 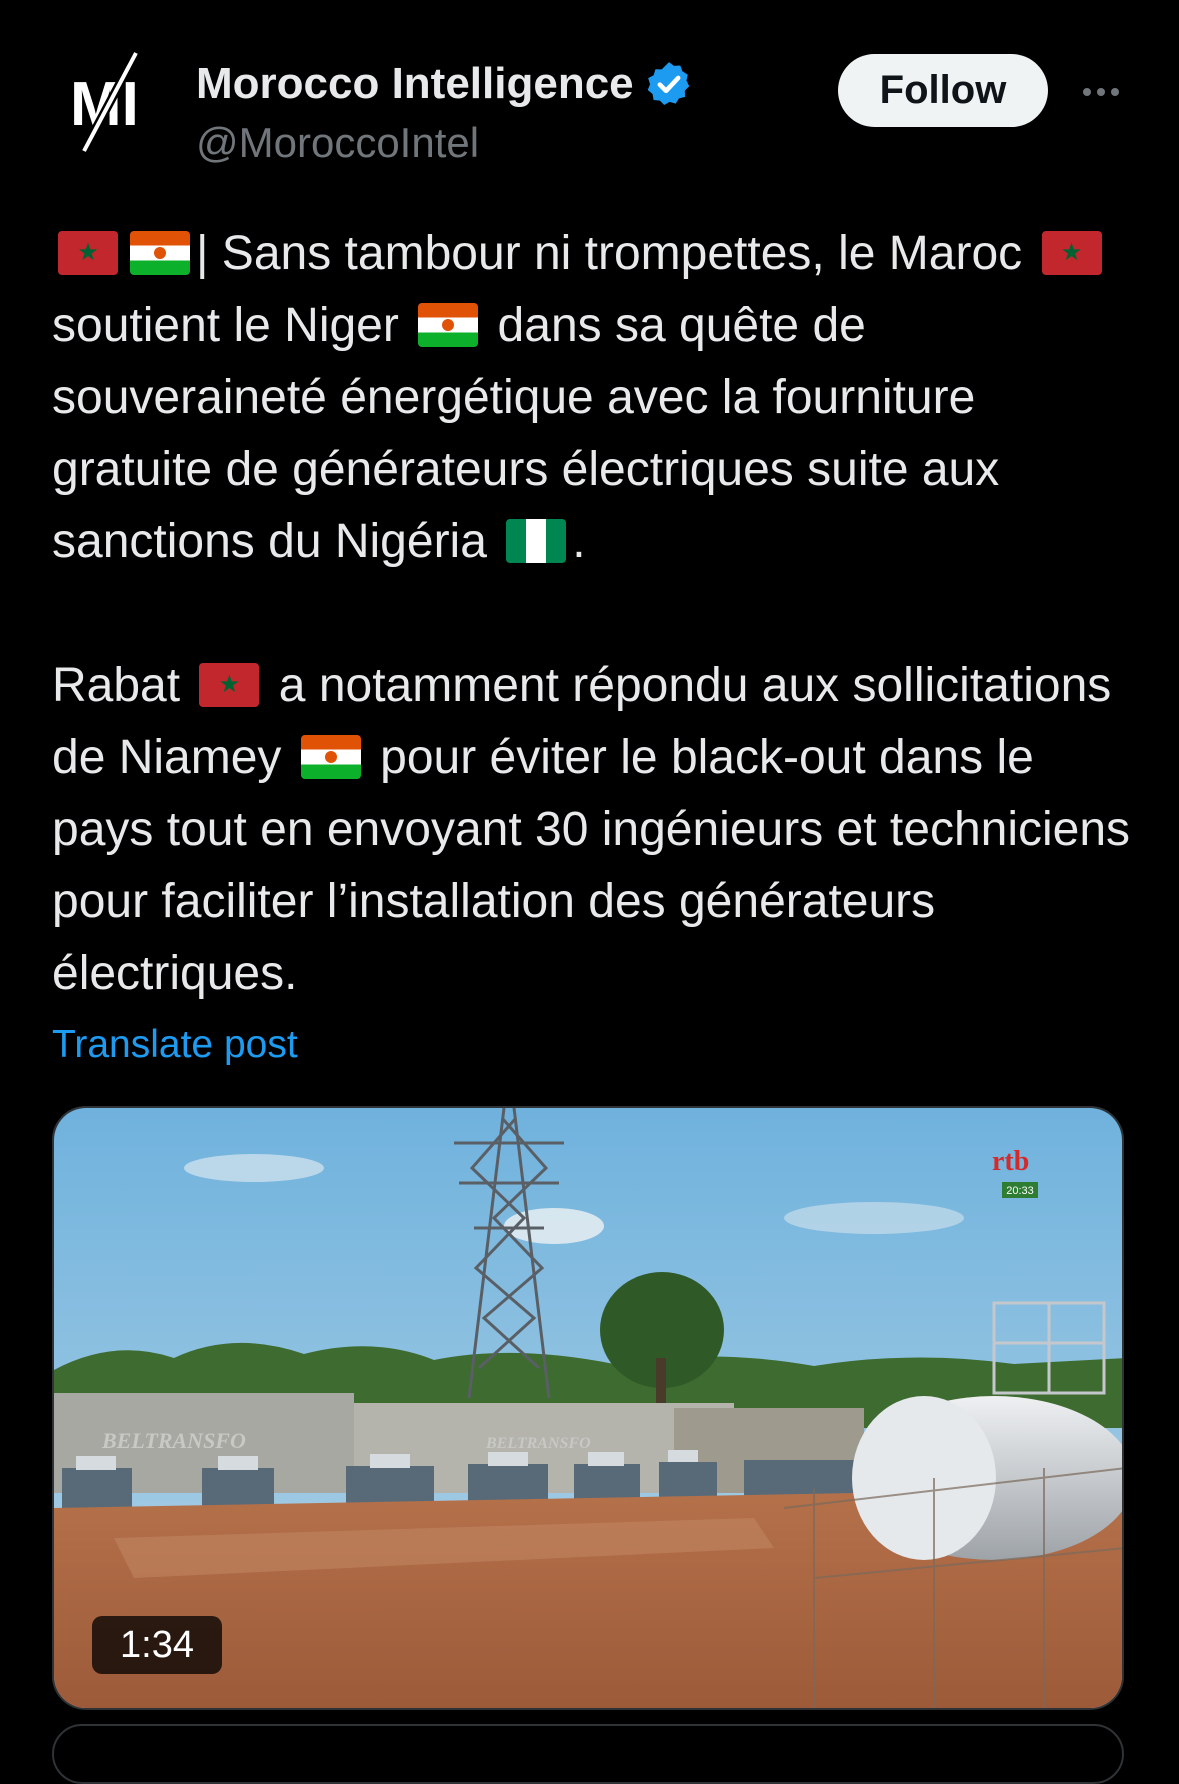 What do you see at coordinates (1020, 1191) in the screenshot?
I see `channel-time: 20:33` at bounding box center [1020, 1191].